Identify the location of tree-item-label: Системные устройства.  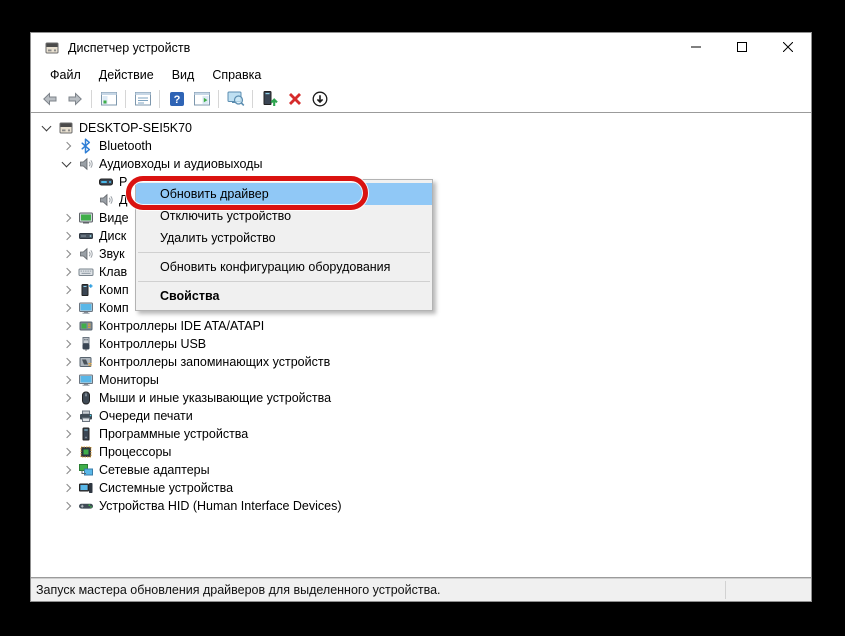
(166, 488).